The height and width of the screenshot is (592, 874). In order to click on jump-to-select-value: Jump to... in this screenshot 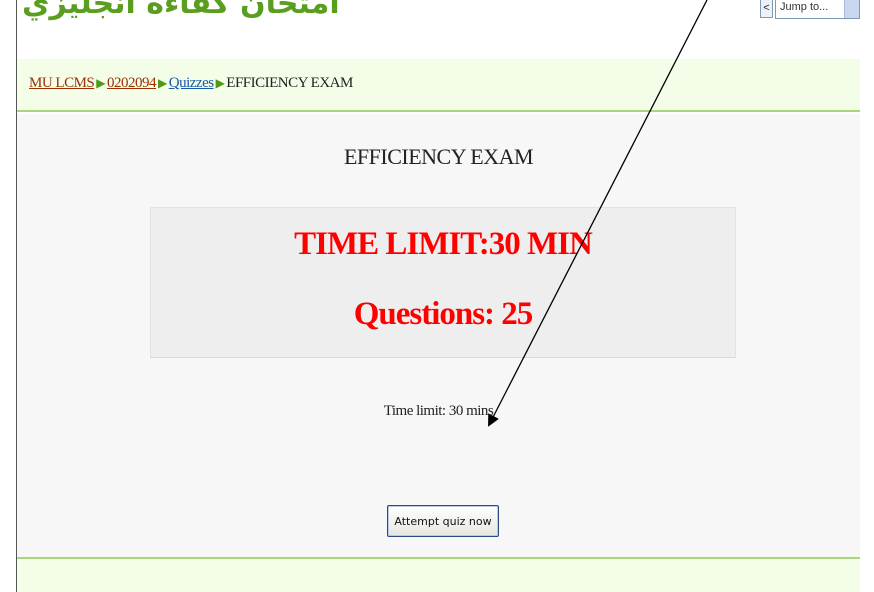, I will do `click(804, 7)`.